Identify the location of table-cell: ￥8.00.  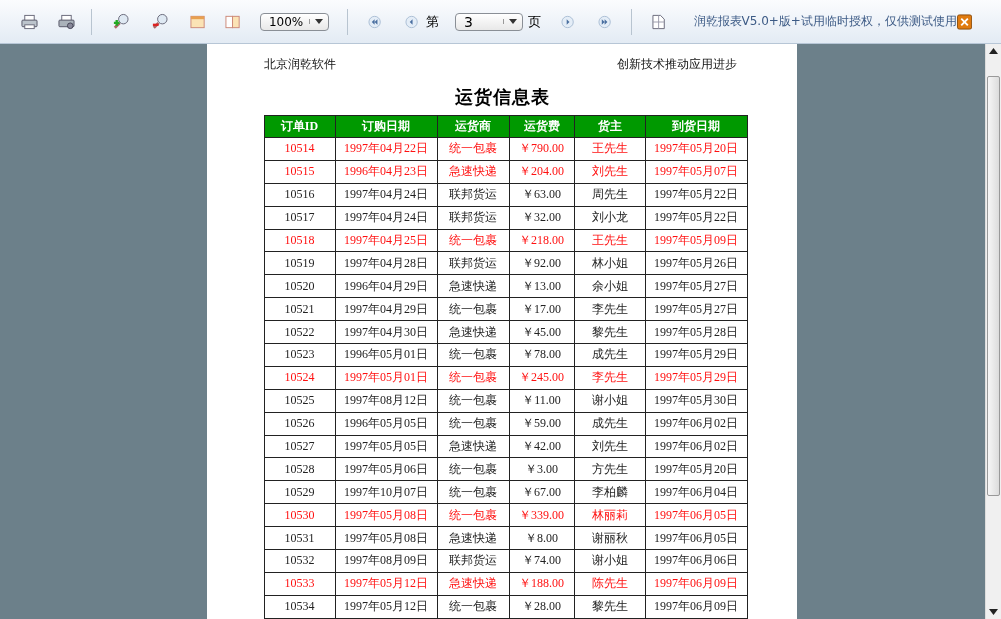
(541, 538).